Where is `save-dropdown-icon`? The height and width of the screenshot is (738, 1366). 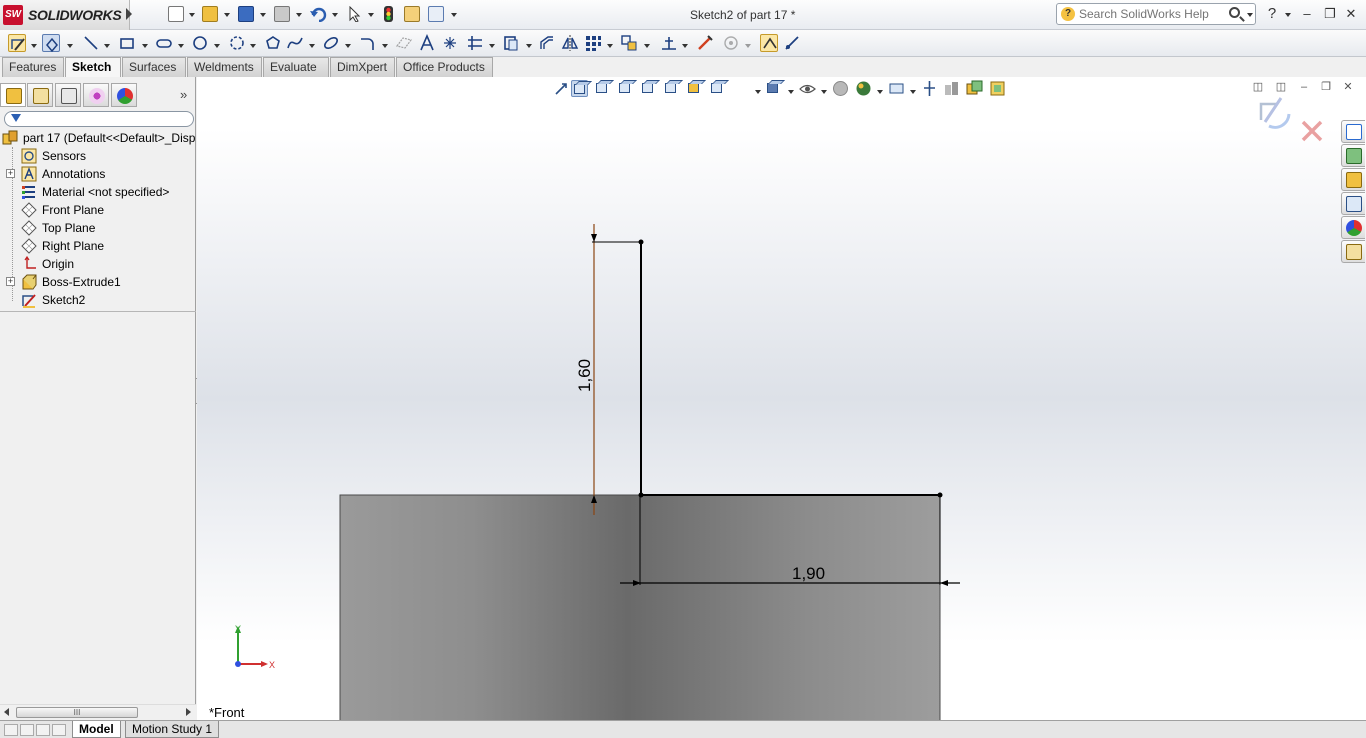 save-dropdown-icon is located at coordinates (263, 15).